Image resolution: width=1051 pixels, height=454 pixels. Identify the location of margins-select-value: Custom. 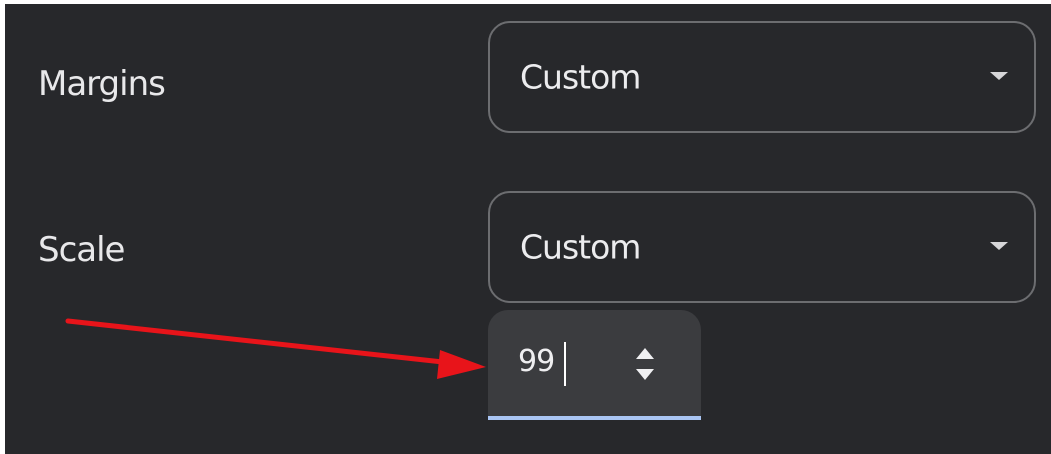
(580, 77).